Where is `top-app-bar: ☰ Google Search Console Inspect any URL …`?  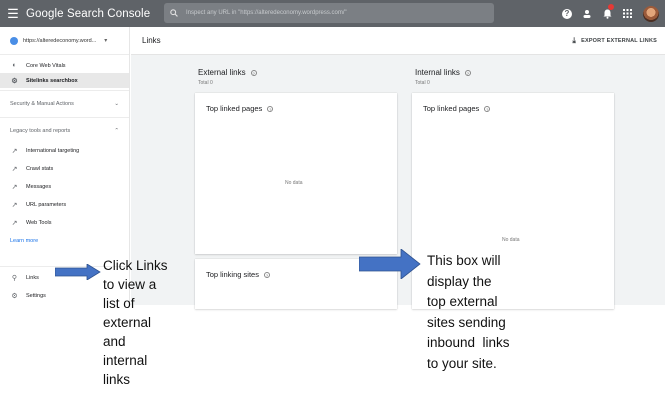 top-app-bar: ☰ Google Search Console Inspect any URL … is located at coordinates (332, 13).